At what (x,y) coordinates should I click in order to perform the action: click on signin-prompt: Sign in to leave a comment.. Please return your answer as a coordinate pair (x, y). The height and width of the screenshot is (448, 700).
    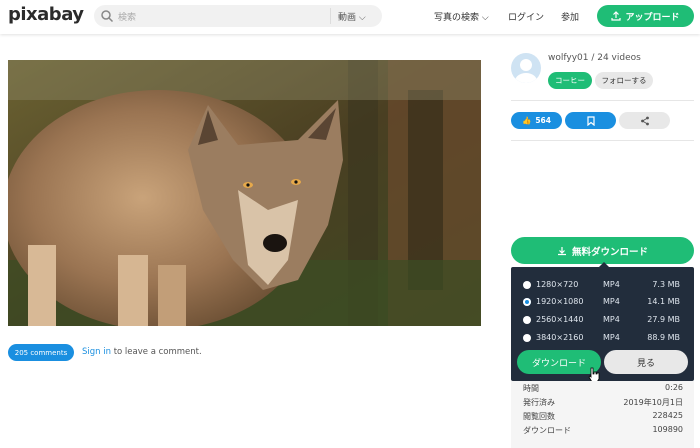
    Looking at the image, I should click on (142, 352).